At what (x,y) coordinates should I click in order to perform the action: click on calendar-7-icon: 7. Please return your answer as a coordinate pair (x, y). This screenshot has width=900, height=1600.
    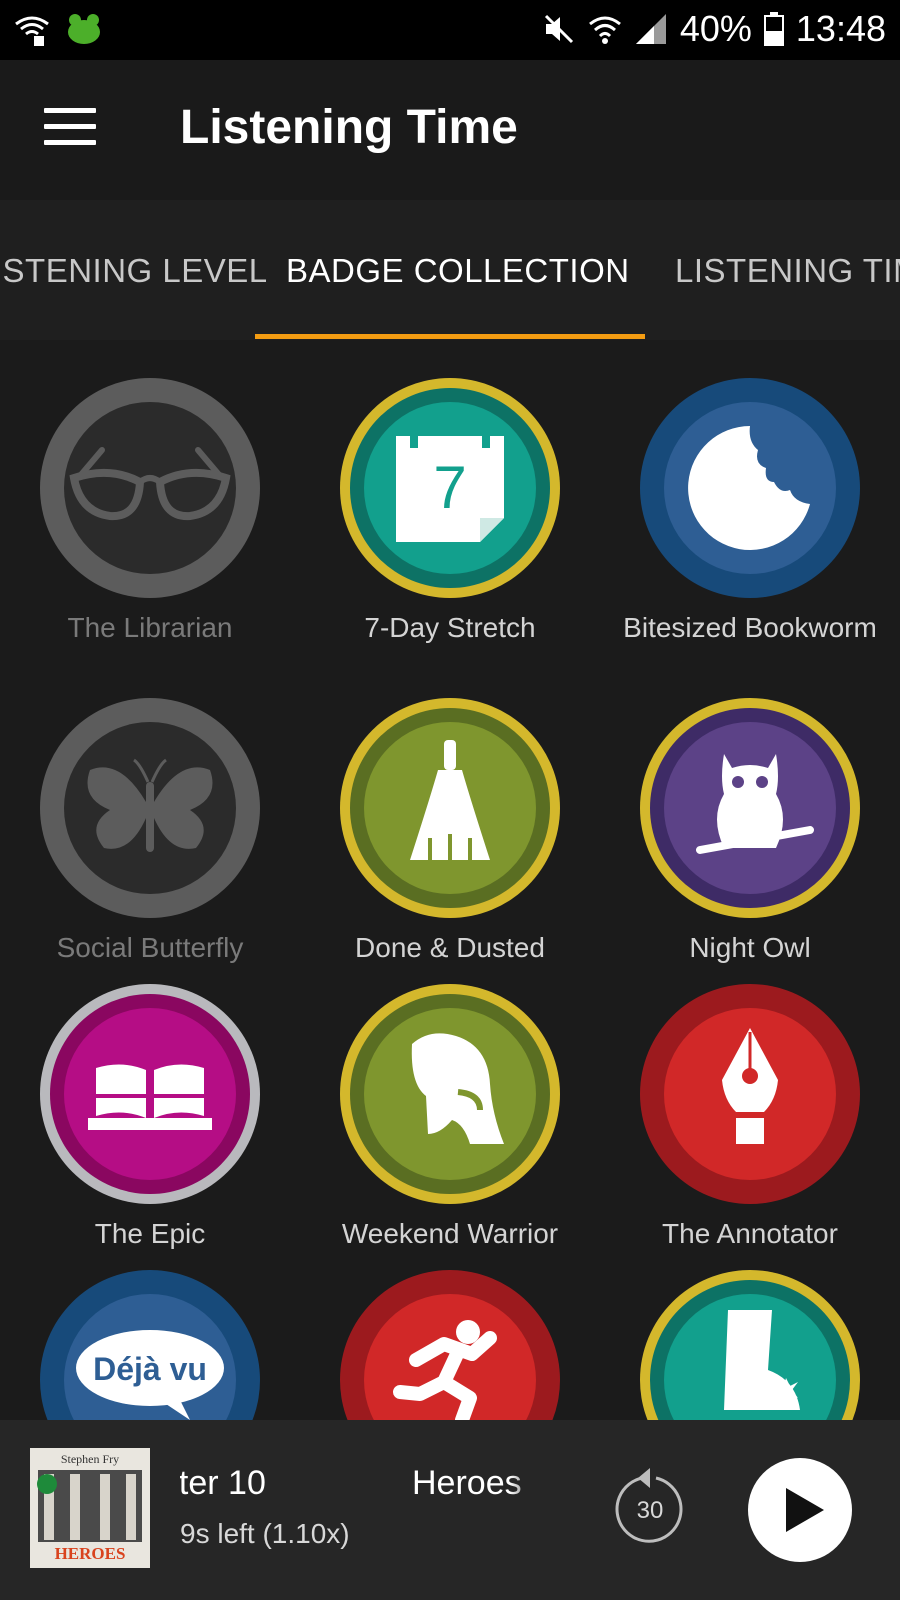
    Looking at the image, I should click on (450, 484).